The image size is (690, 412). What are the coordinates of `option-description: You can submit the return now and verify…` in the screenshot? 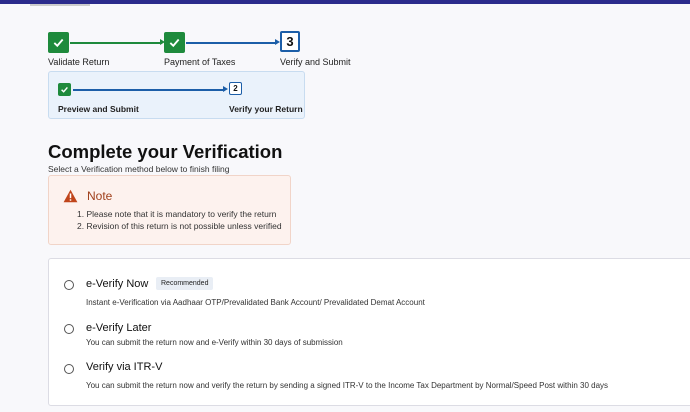 It's located at (347, 385).